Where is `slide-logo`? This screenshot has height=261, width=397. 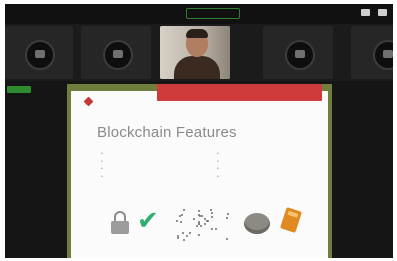
slide-logo is located at coordinates (89, 101).